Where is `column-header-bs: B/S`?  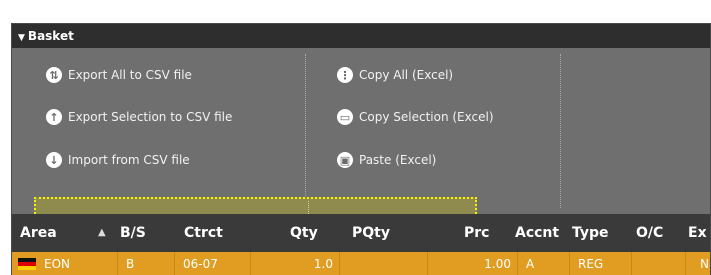
column-header-bs: B/S is located at coordinates (133, 233).